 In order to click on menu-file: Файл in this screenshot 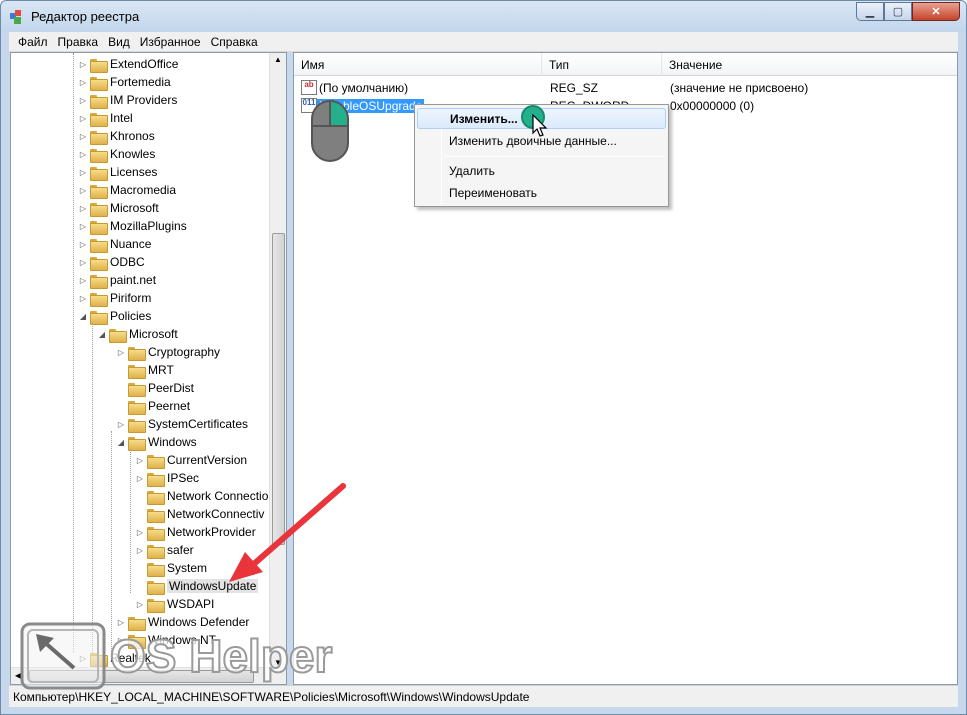, I will do `click(33, 42)`.